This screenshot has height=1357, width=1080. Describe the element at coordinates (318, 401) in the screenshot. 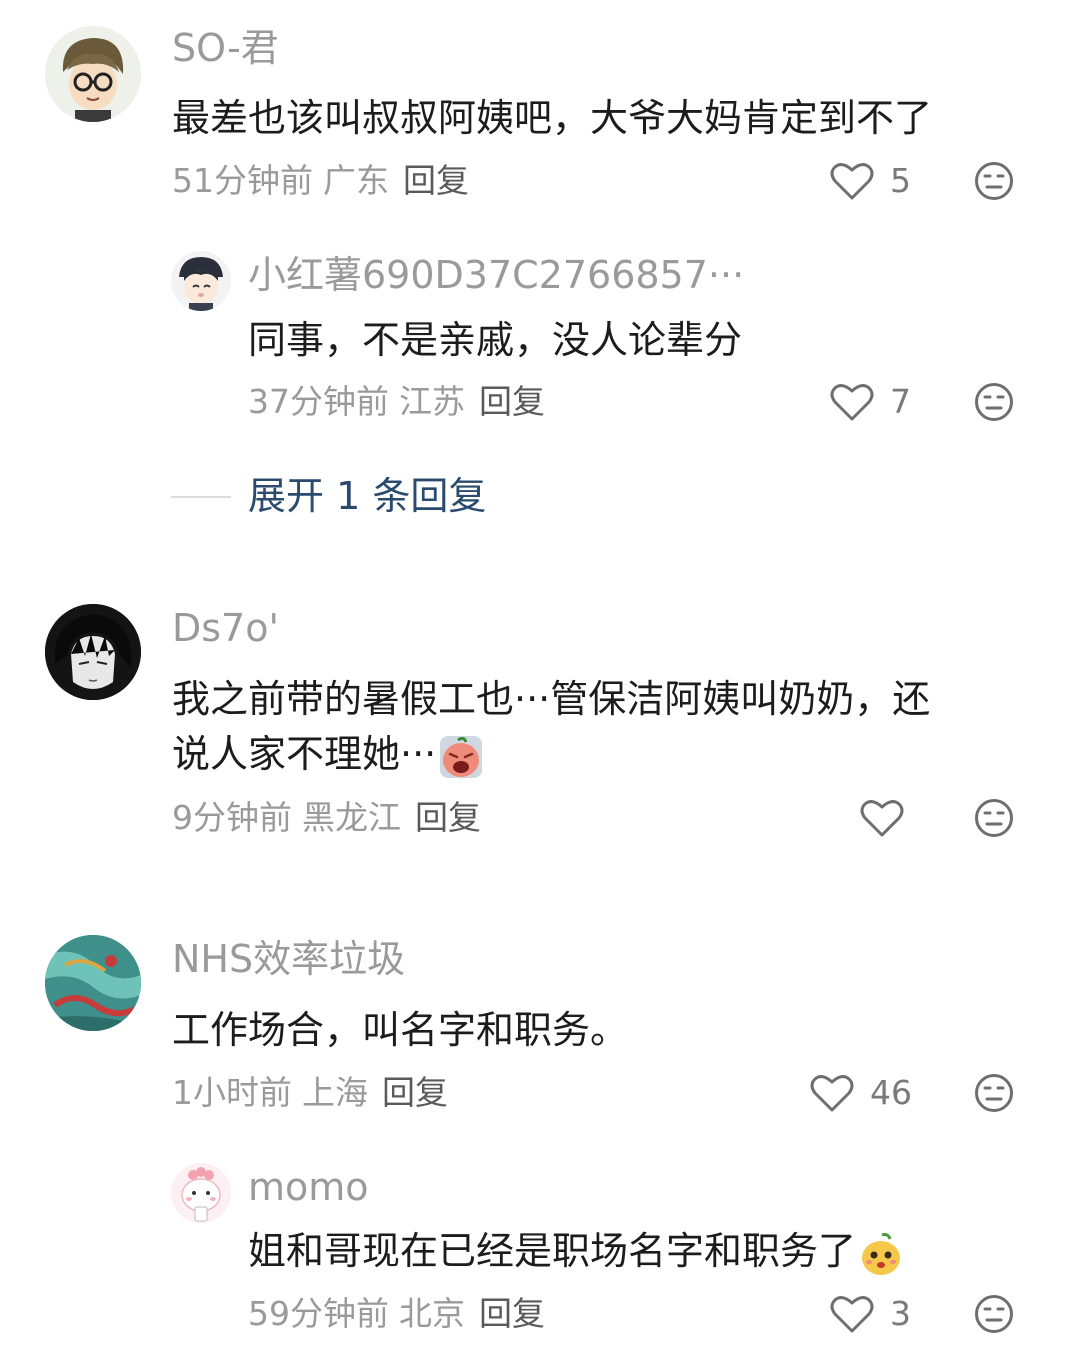

I see `reply-time: 37分钟前` at that location.